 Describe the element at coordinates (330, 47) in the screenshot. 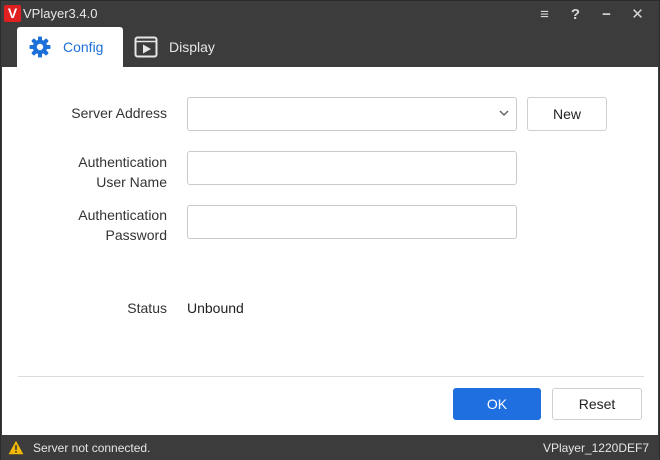

I see `tab-bar: Config Display` at that location.